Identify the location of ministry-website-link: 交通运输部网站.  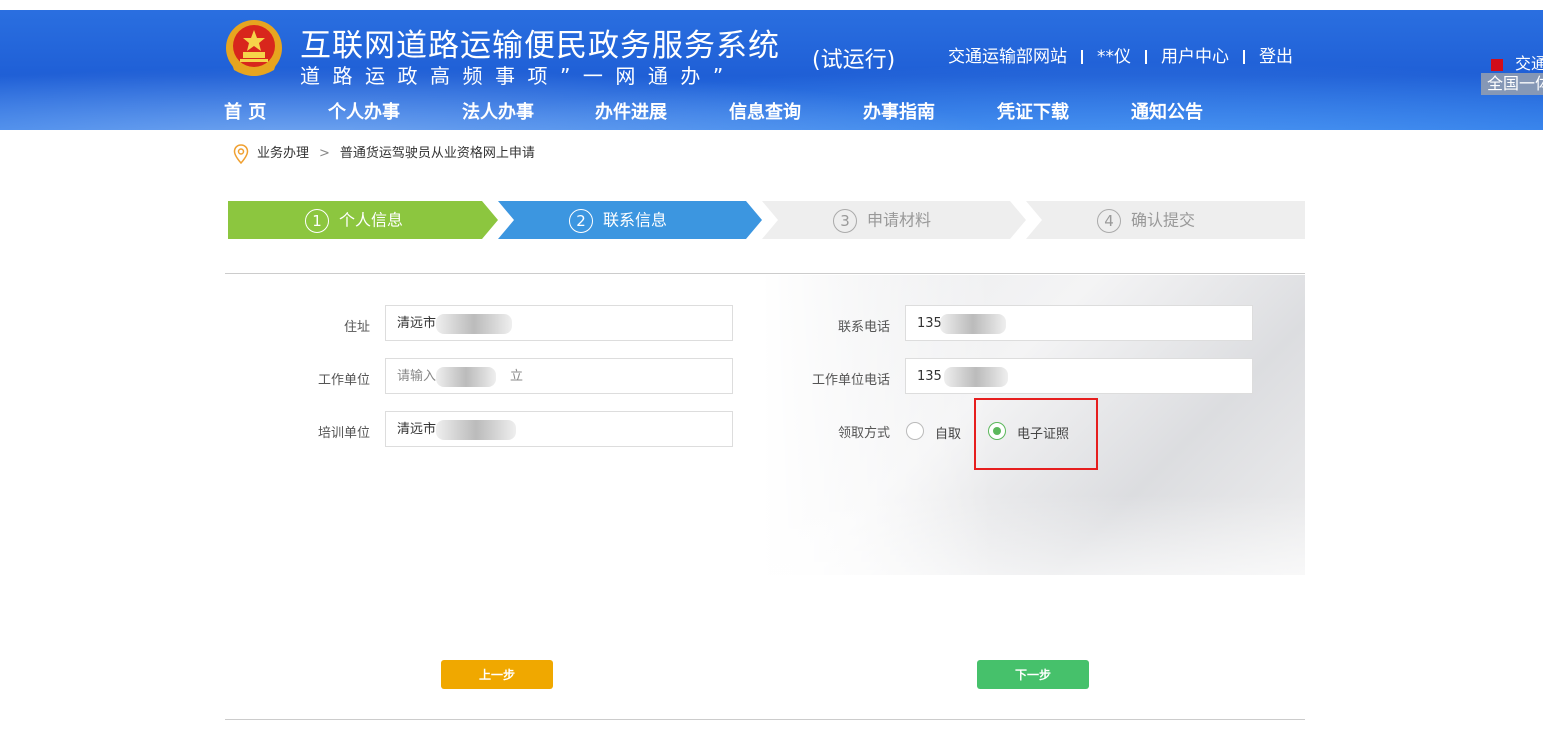
(1007, 57).